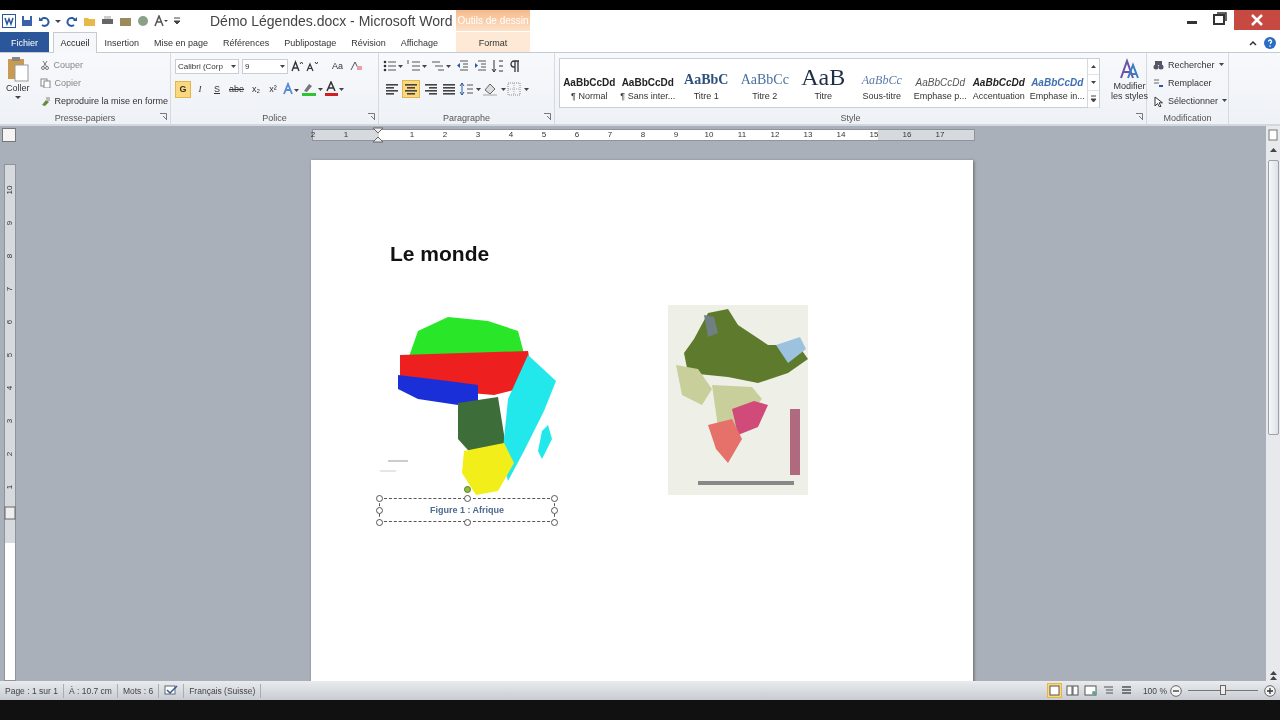 The height and width of the screenshot is (720, 1280). I want to click on style-item: AaB Titre, so click(823, 83).